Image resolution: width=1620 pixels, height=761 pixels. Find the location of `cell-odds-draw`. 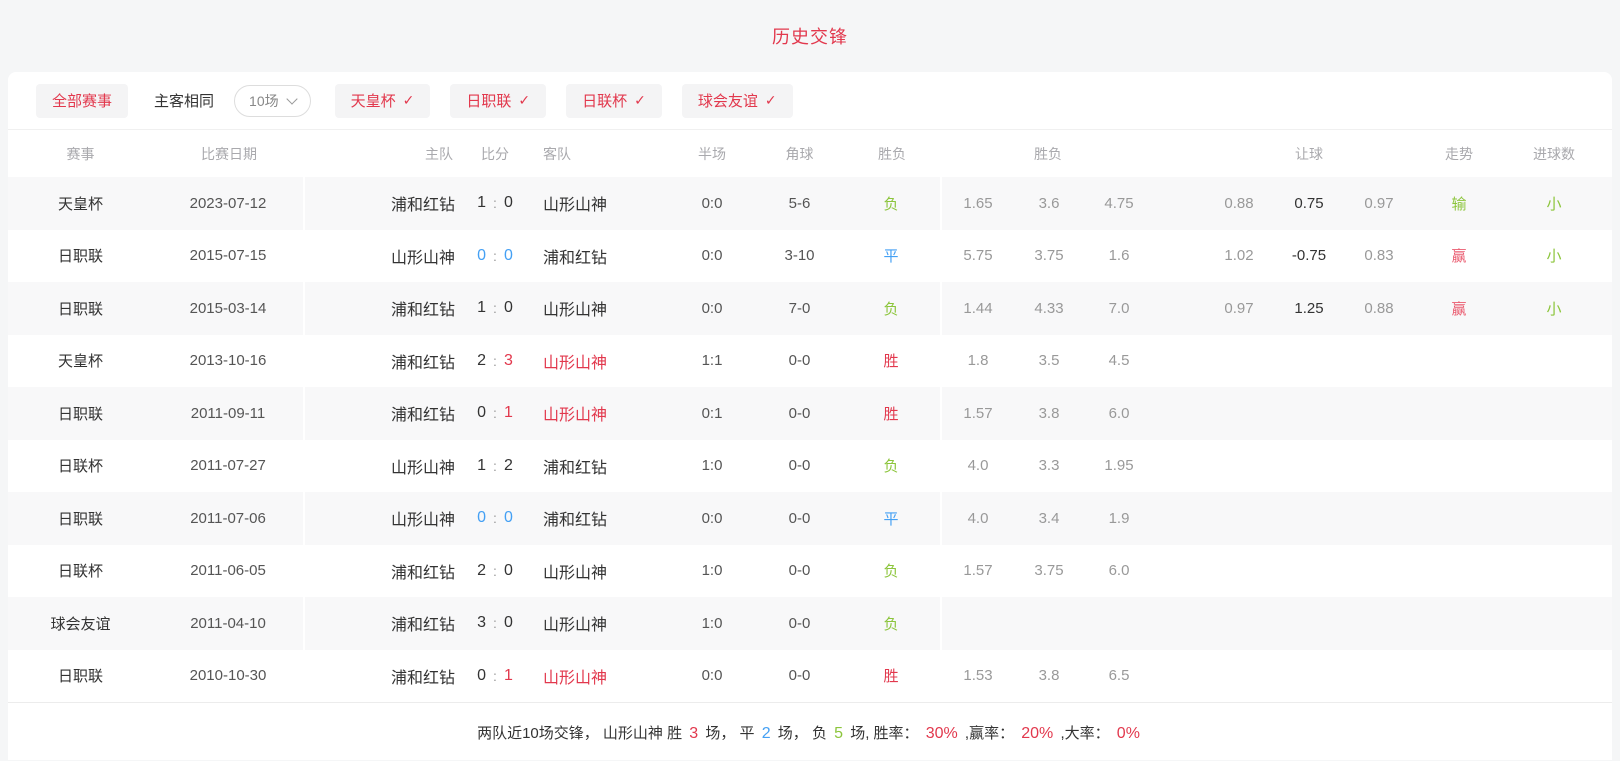

cell-odds-draw is located at coordinates (1049, 623).